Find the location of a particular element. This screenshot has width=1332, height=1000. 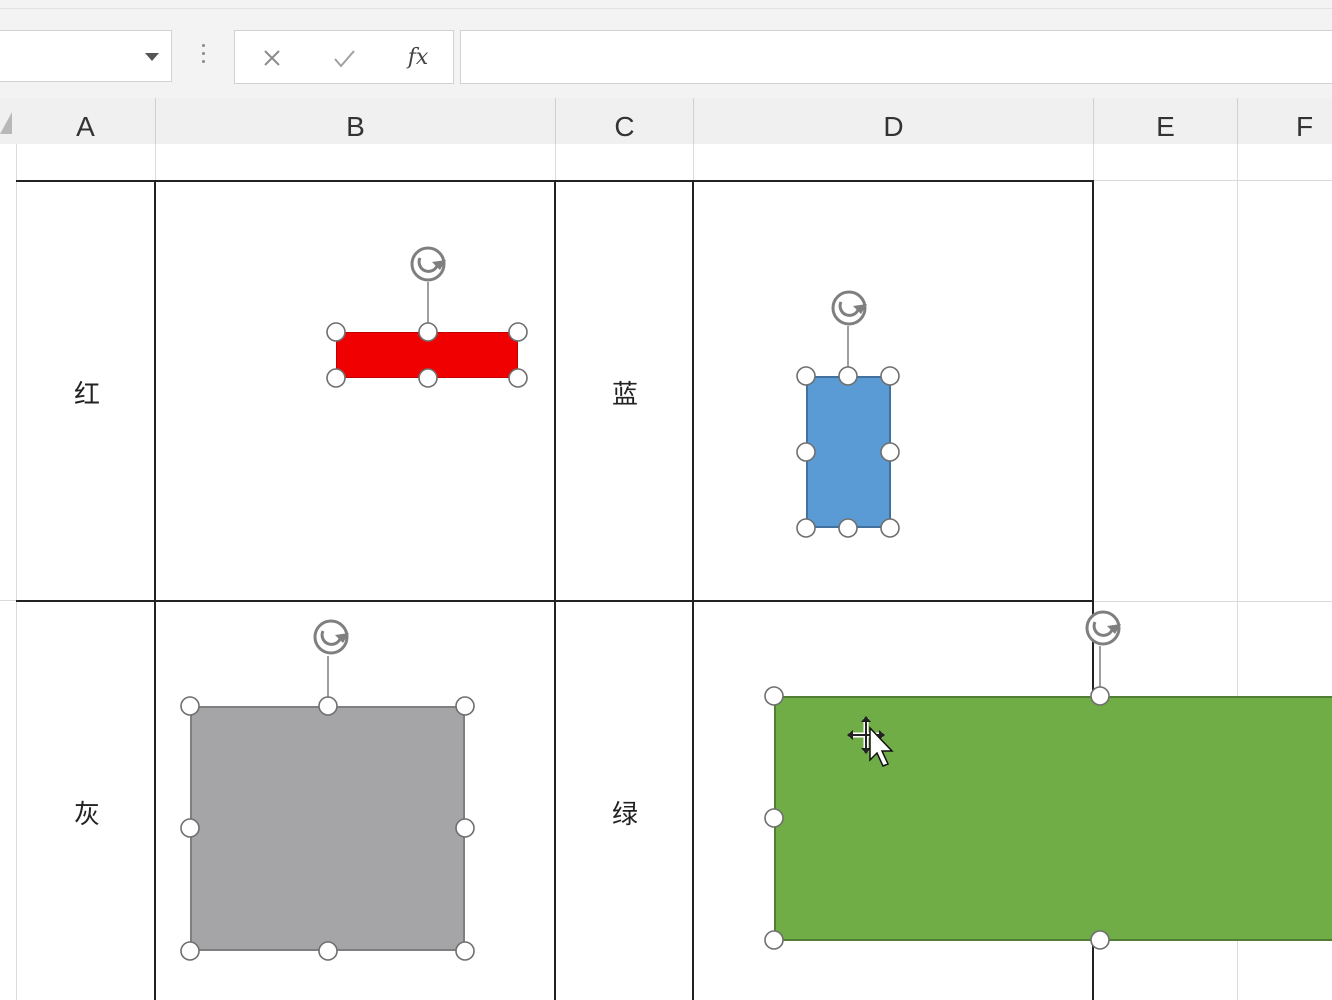

column-header-d: D is located at coordinates (894, 121).